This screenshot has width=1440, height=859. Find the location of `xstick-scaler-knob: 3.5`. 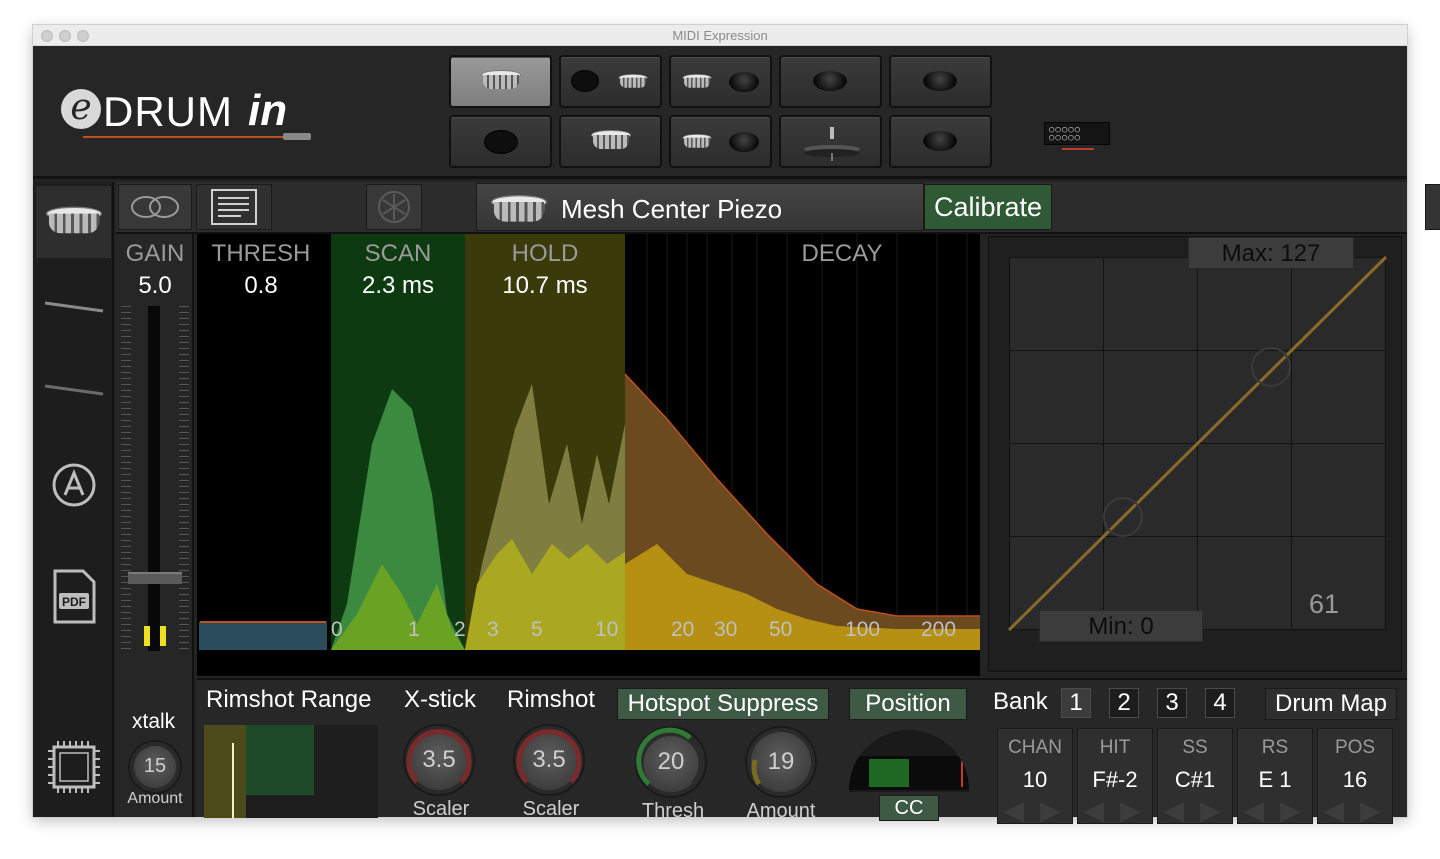

xstick-scaler-knob: 3.5 is located at coordinates (439, 760).